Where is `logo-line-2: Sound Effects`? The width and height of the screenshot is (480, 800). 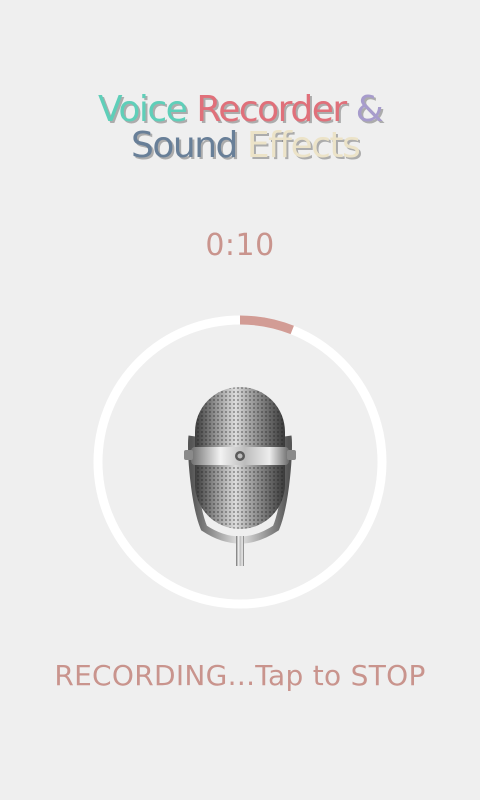 logo-line-2: Sound Effects is located at coordinates (246, 145).